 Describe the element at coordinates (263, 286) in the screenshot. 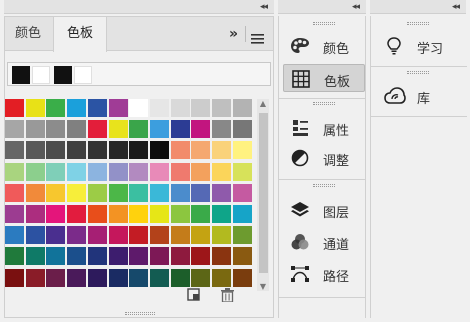

I see `scroll-down-icon: ▼` at that location.